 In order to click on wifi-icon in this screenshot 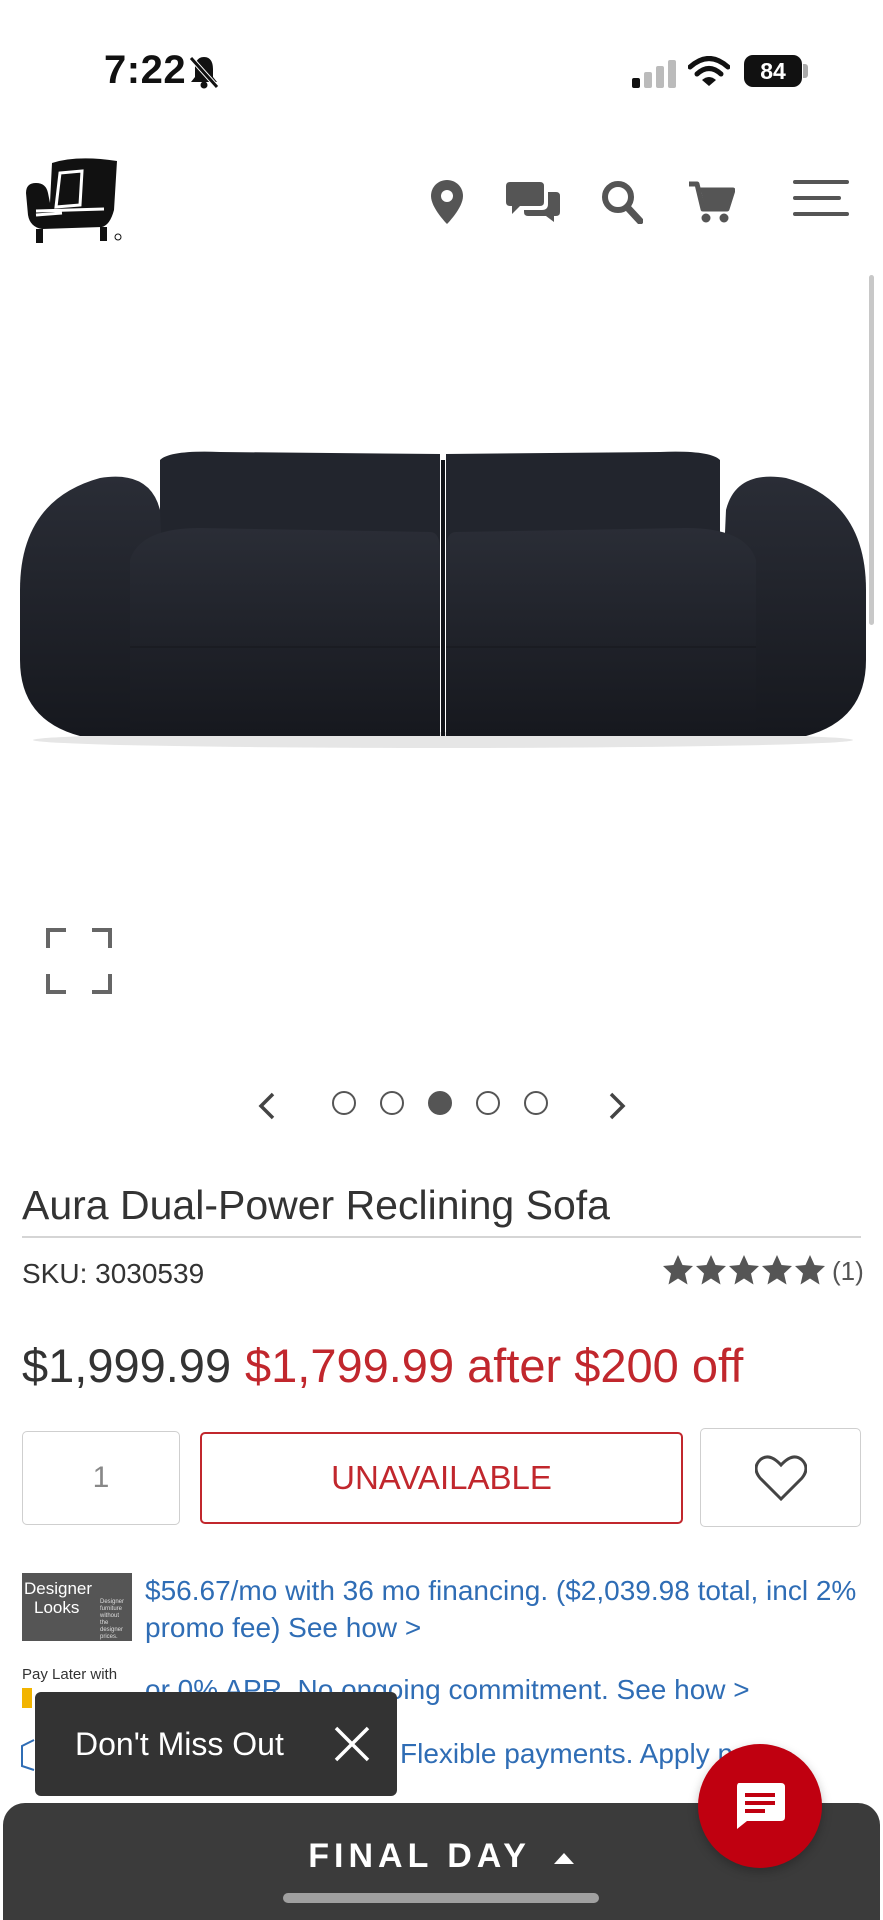, I will do `click(709, 71)`.